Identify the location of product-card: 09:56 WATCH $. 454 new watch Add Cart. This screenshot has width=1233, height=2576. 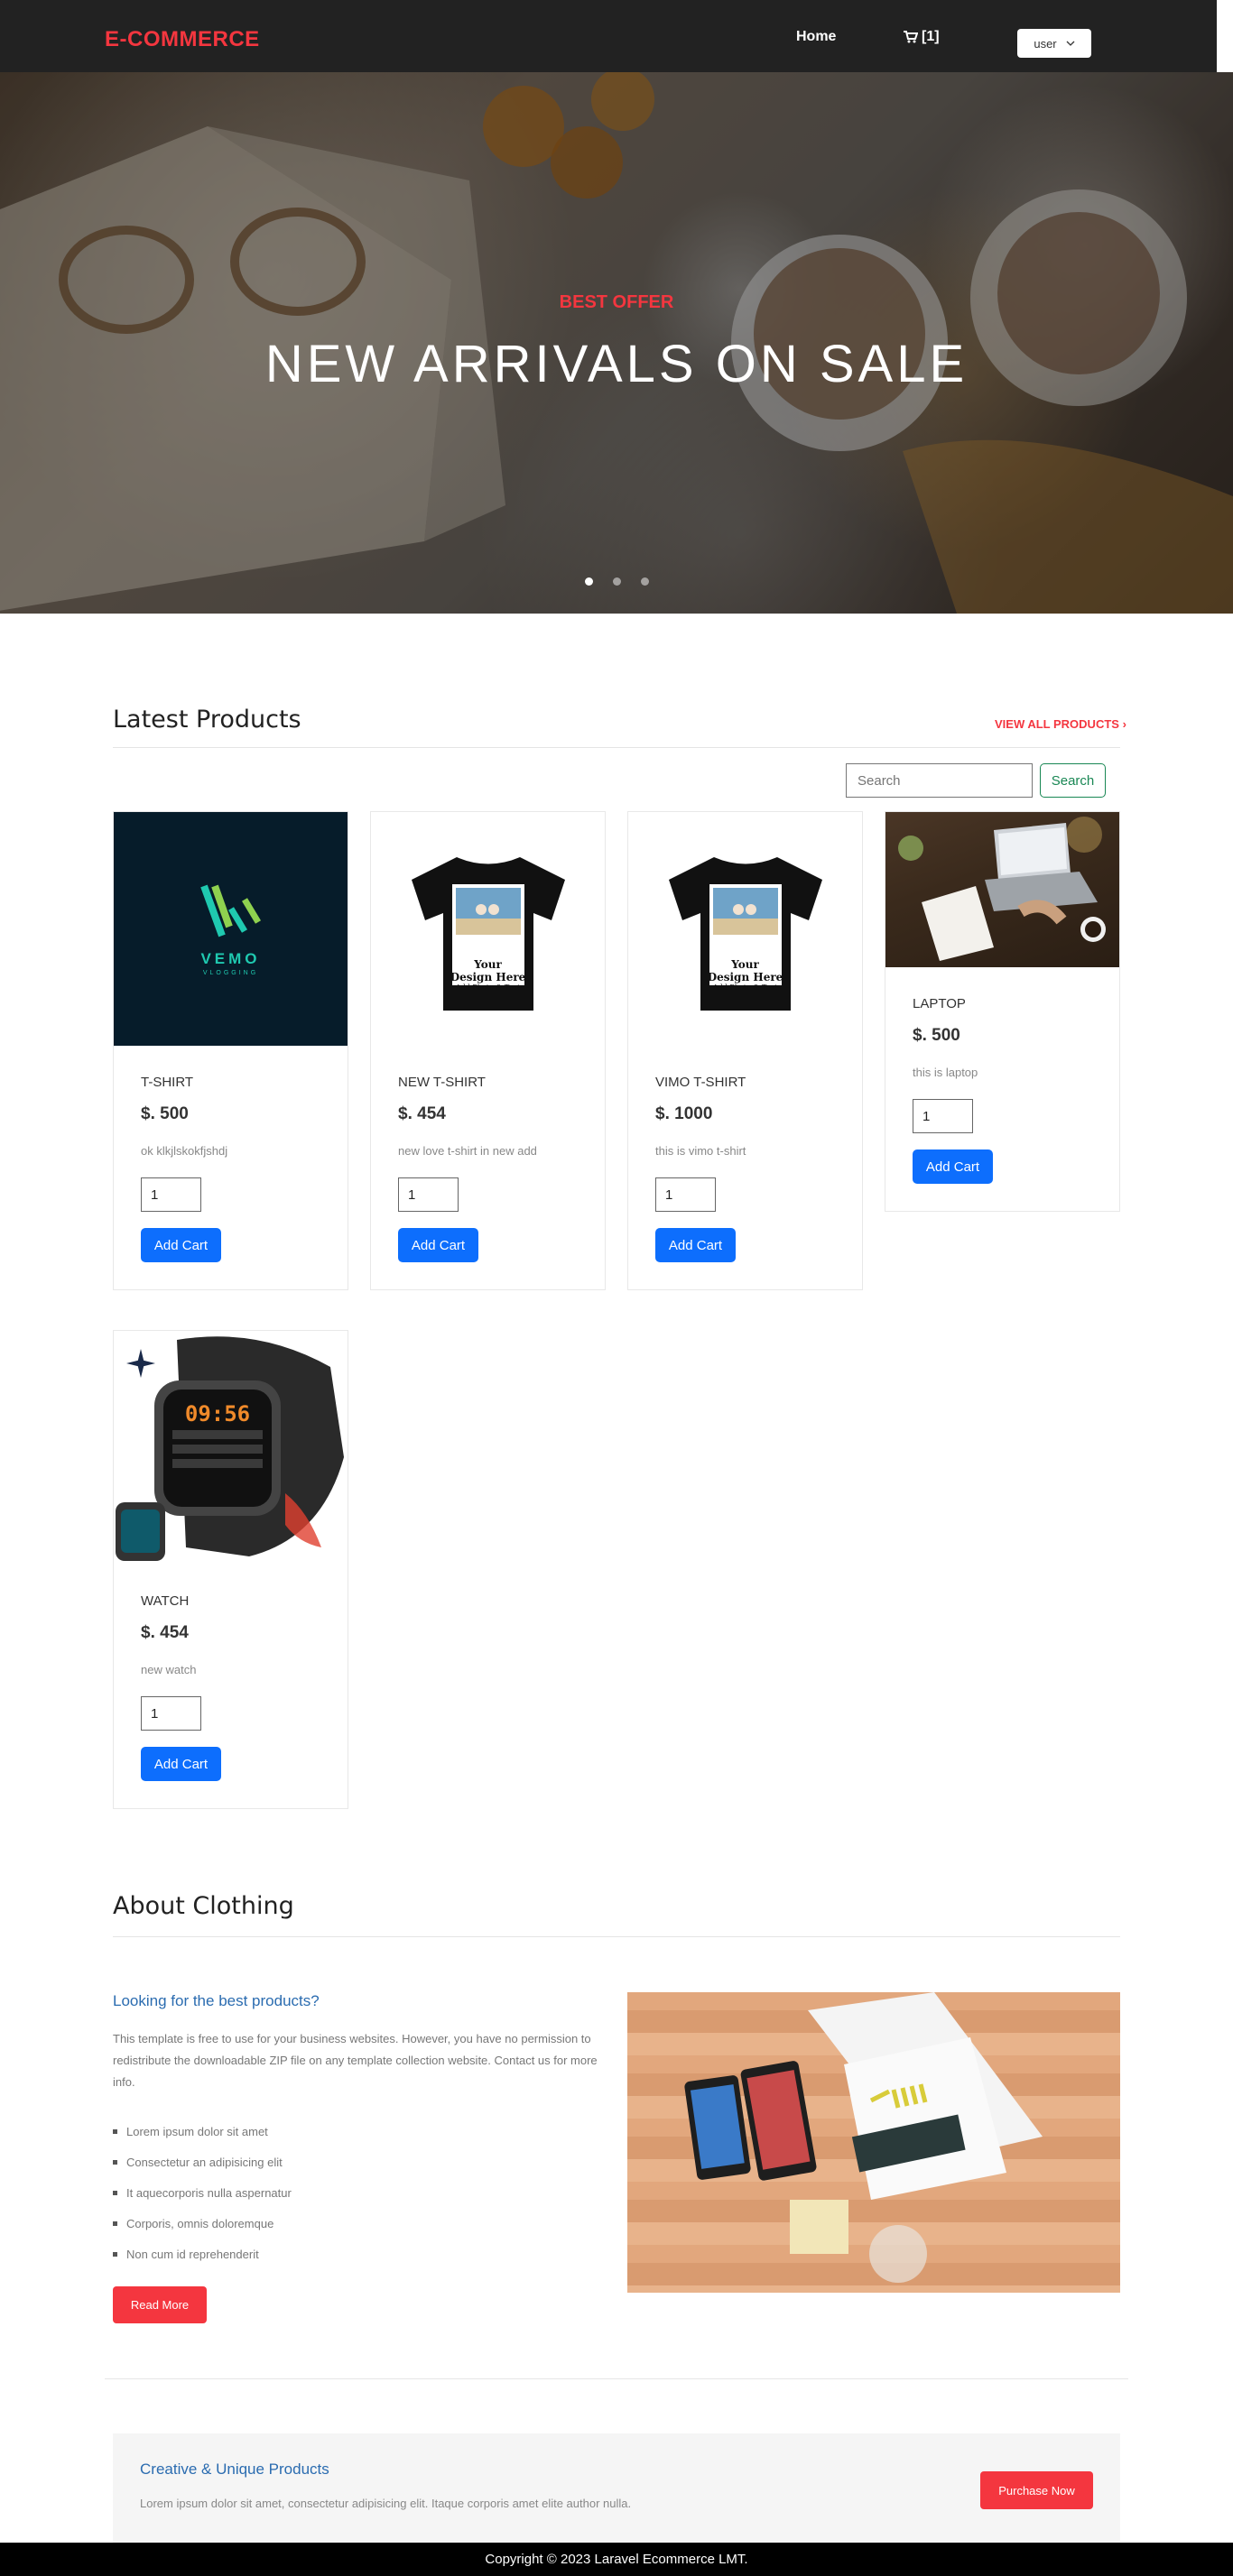
(230, 1569).